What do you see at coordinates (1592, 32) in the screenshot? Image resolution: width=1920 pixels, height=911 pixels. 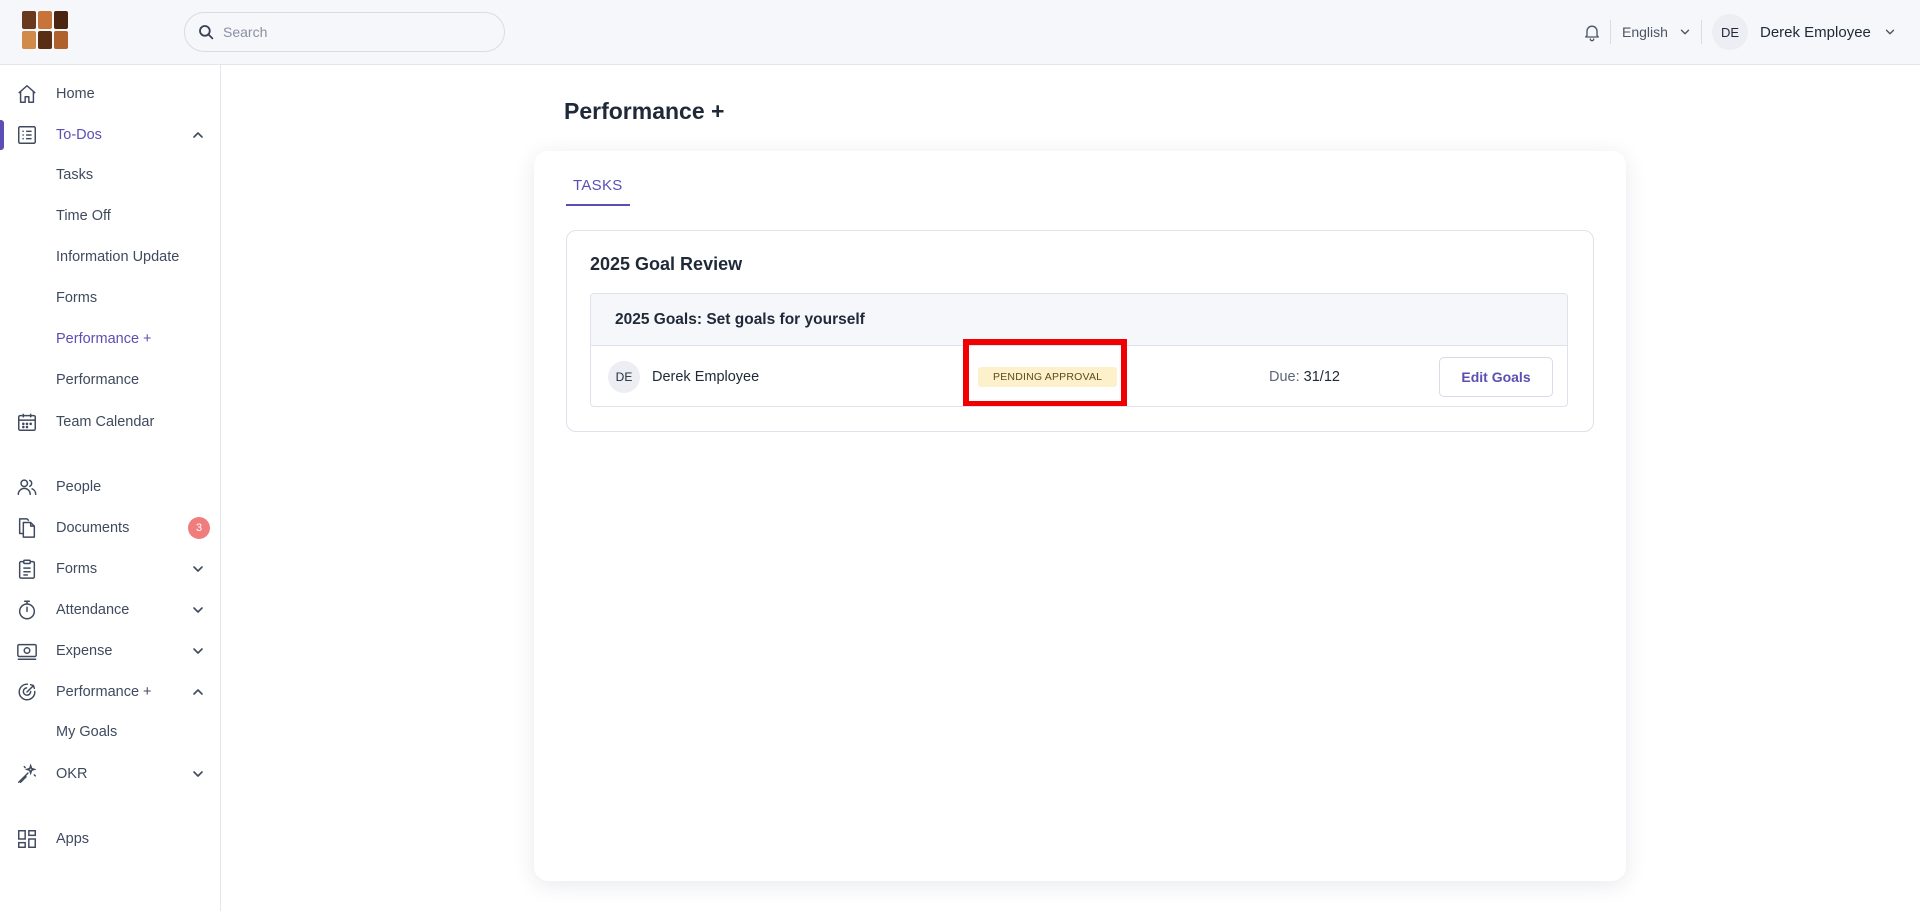 I see `bell-icon` at bounding box center [1592, 32].